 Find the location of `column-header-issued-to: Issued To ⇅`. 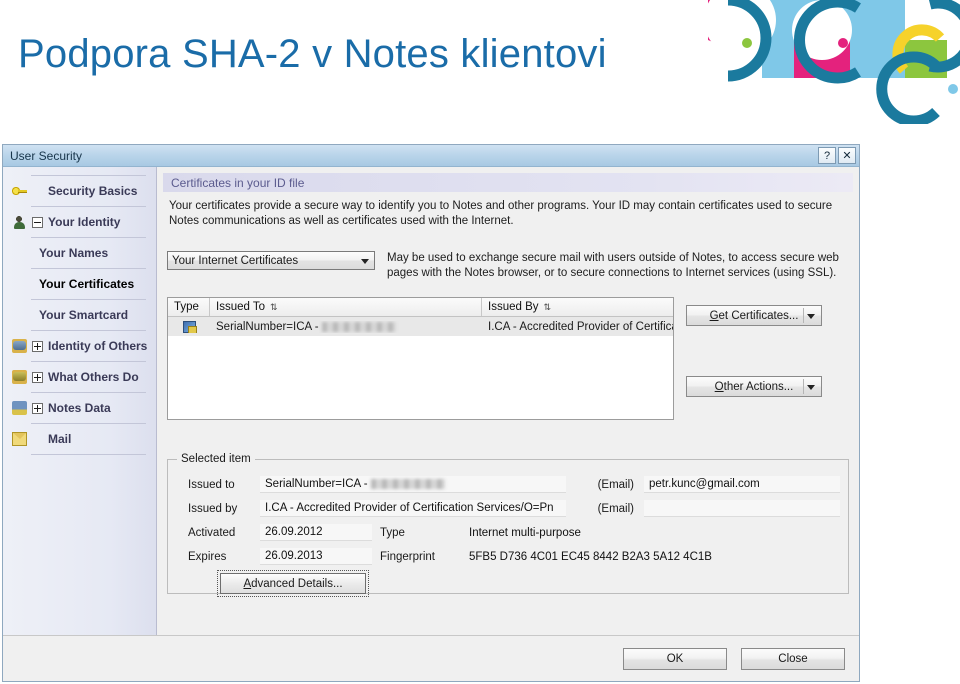

column-header-issued-to: Issued To ⇅ is located at coordinates (346, 307).